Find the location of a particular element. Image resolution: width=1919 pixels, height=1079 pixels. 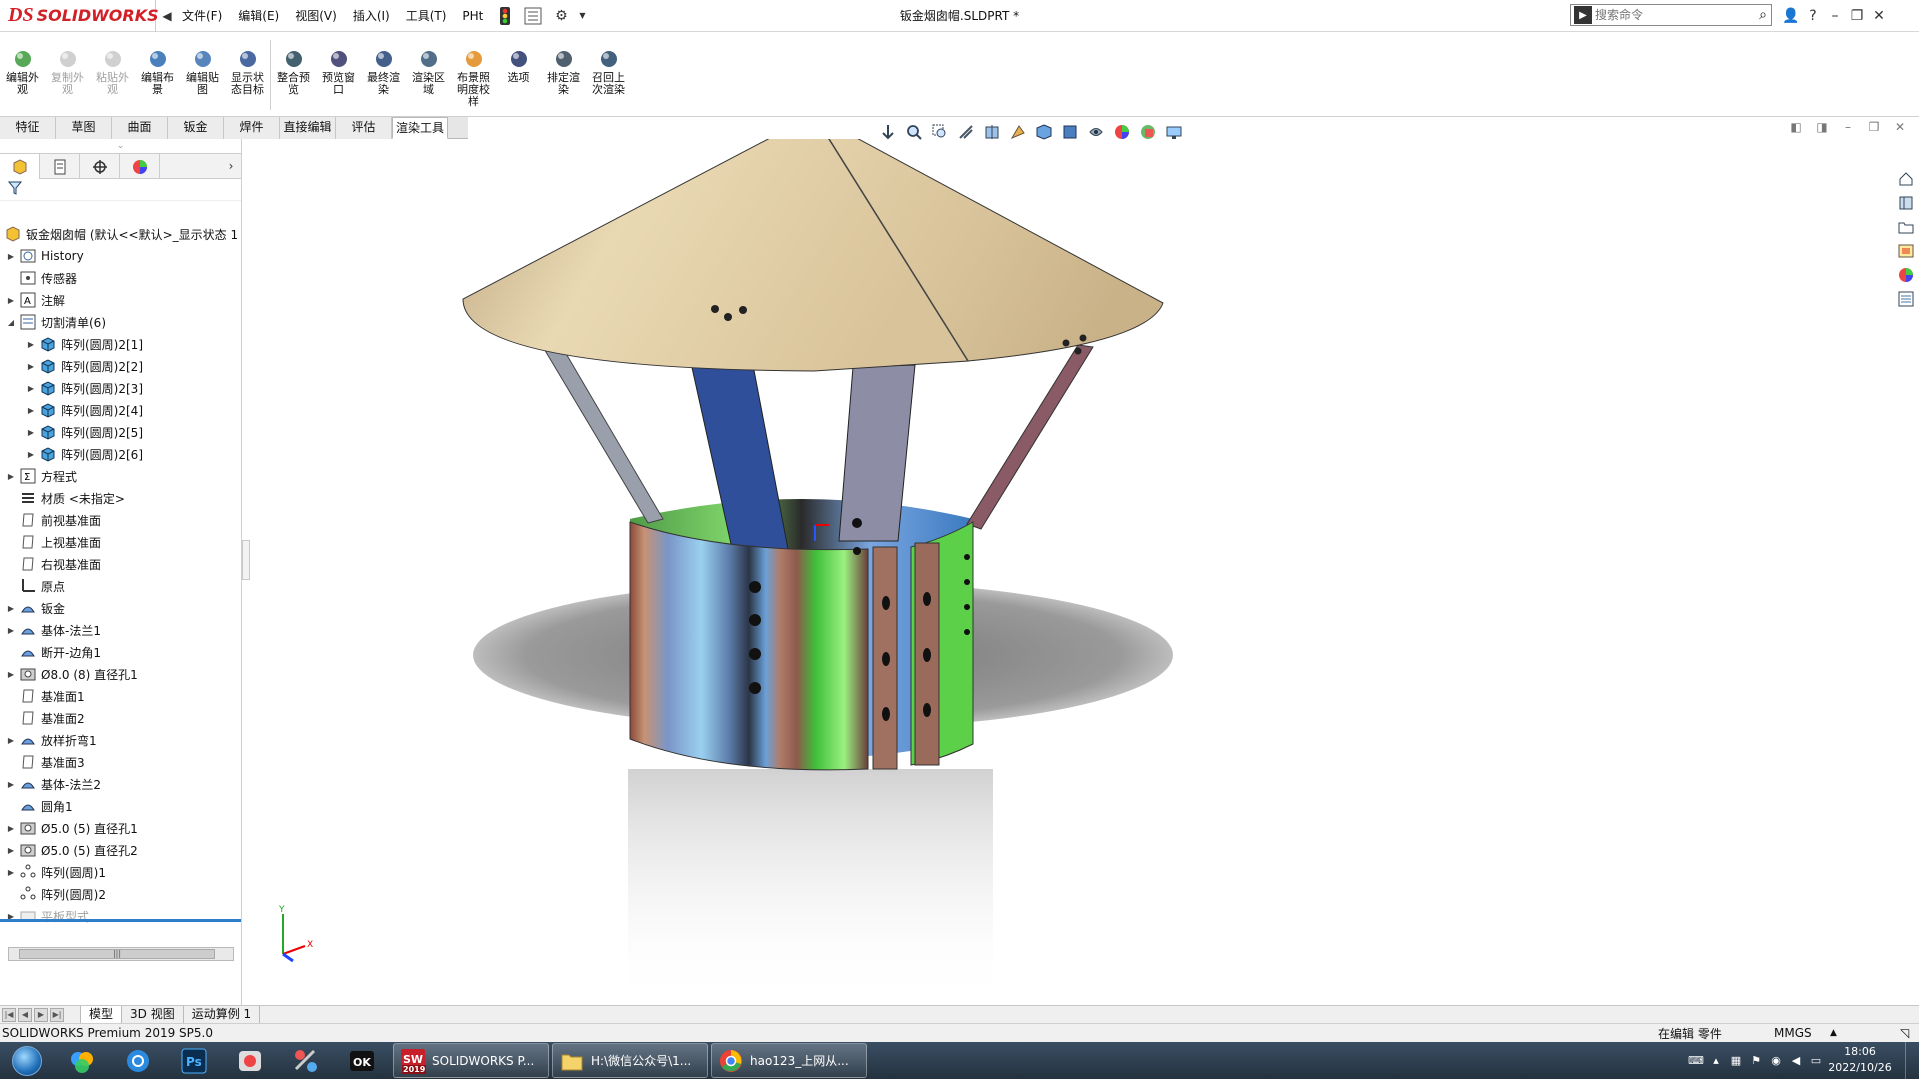

view-settings-icon is located at coordinates (1174, 132).